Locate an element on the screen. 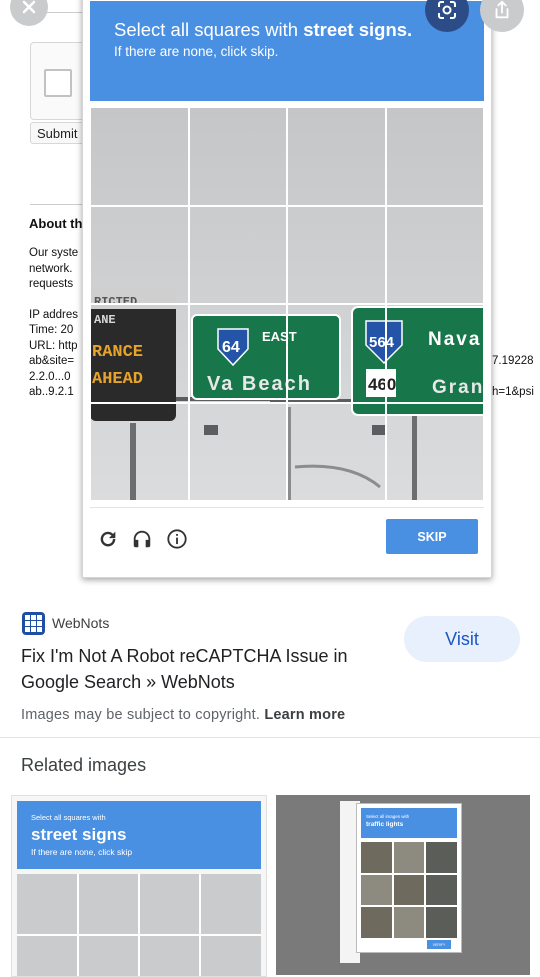  headphones-icon is located at coordinates (142, 539).